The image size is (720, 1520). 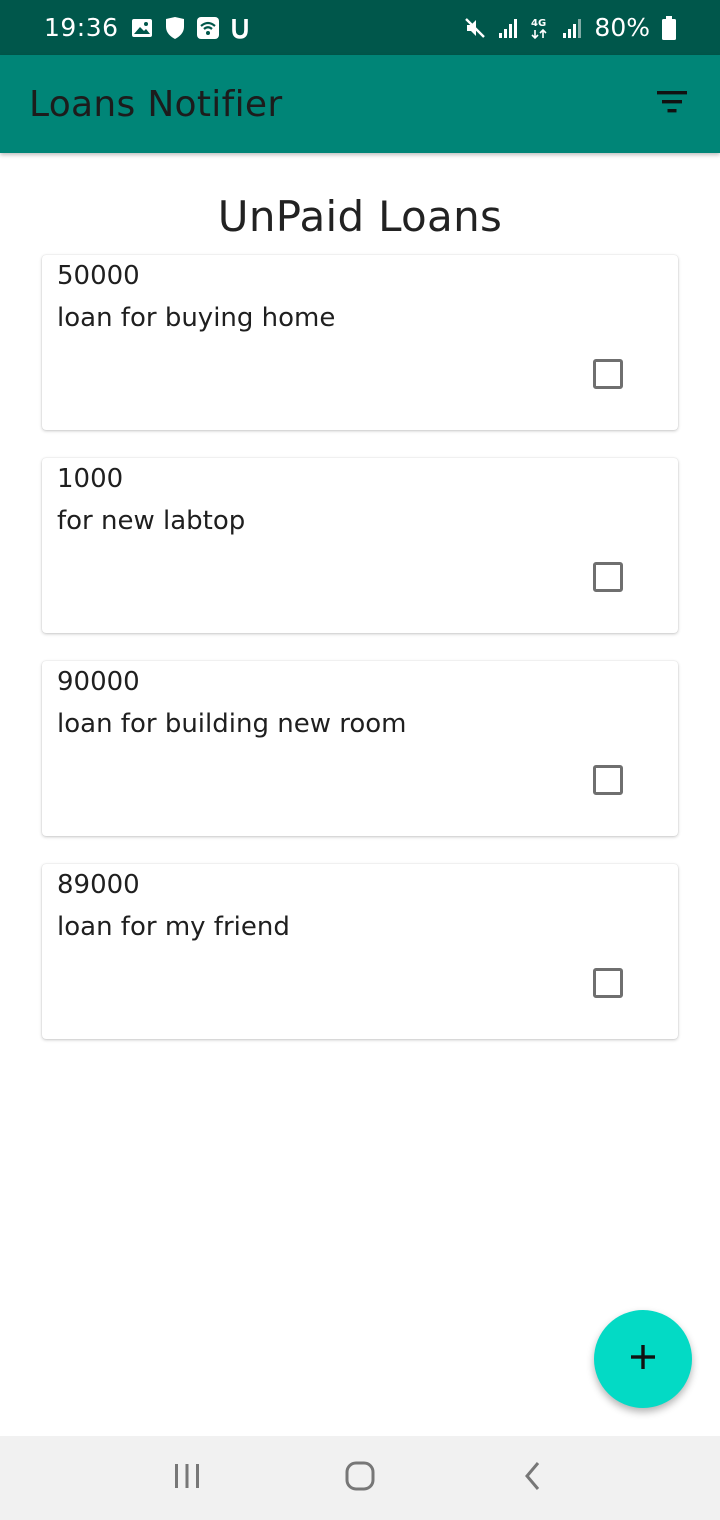 I want to click on filter-button, so click(x=672, y=104).